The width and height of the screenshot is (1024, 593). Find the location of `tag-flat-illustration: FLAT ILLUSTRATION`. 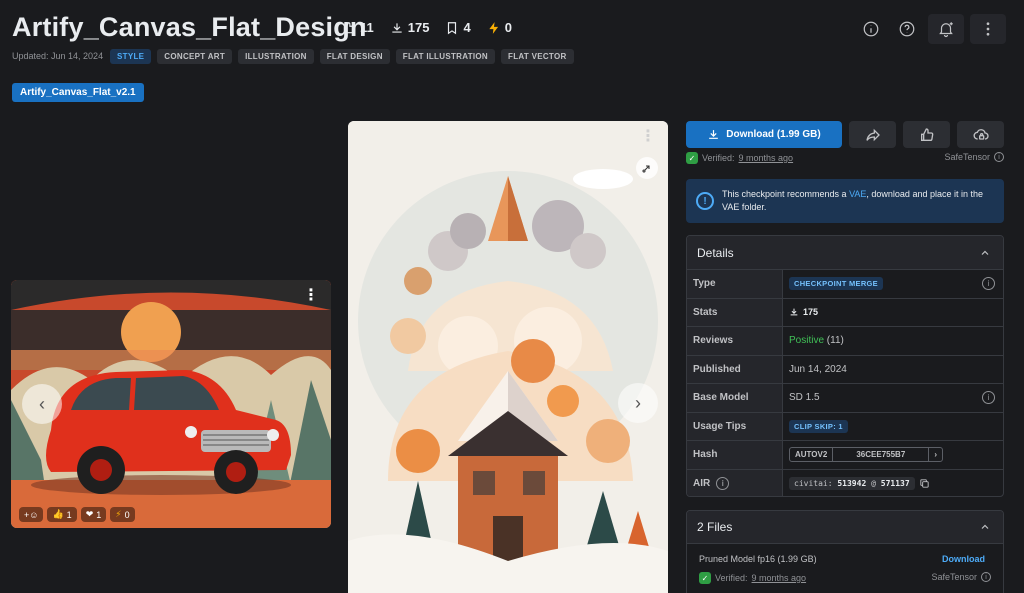

tag-flat-illustration: FLAT ILLUSTRATION is located at coordinates (445, 56).